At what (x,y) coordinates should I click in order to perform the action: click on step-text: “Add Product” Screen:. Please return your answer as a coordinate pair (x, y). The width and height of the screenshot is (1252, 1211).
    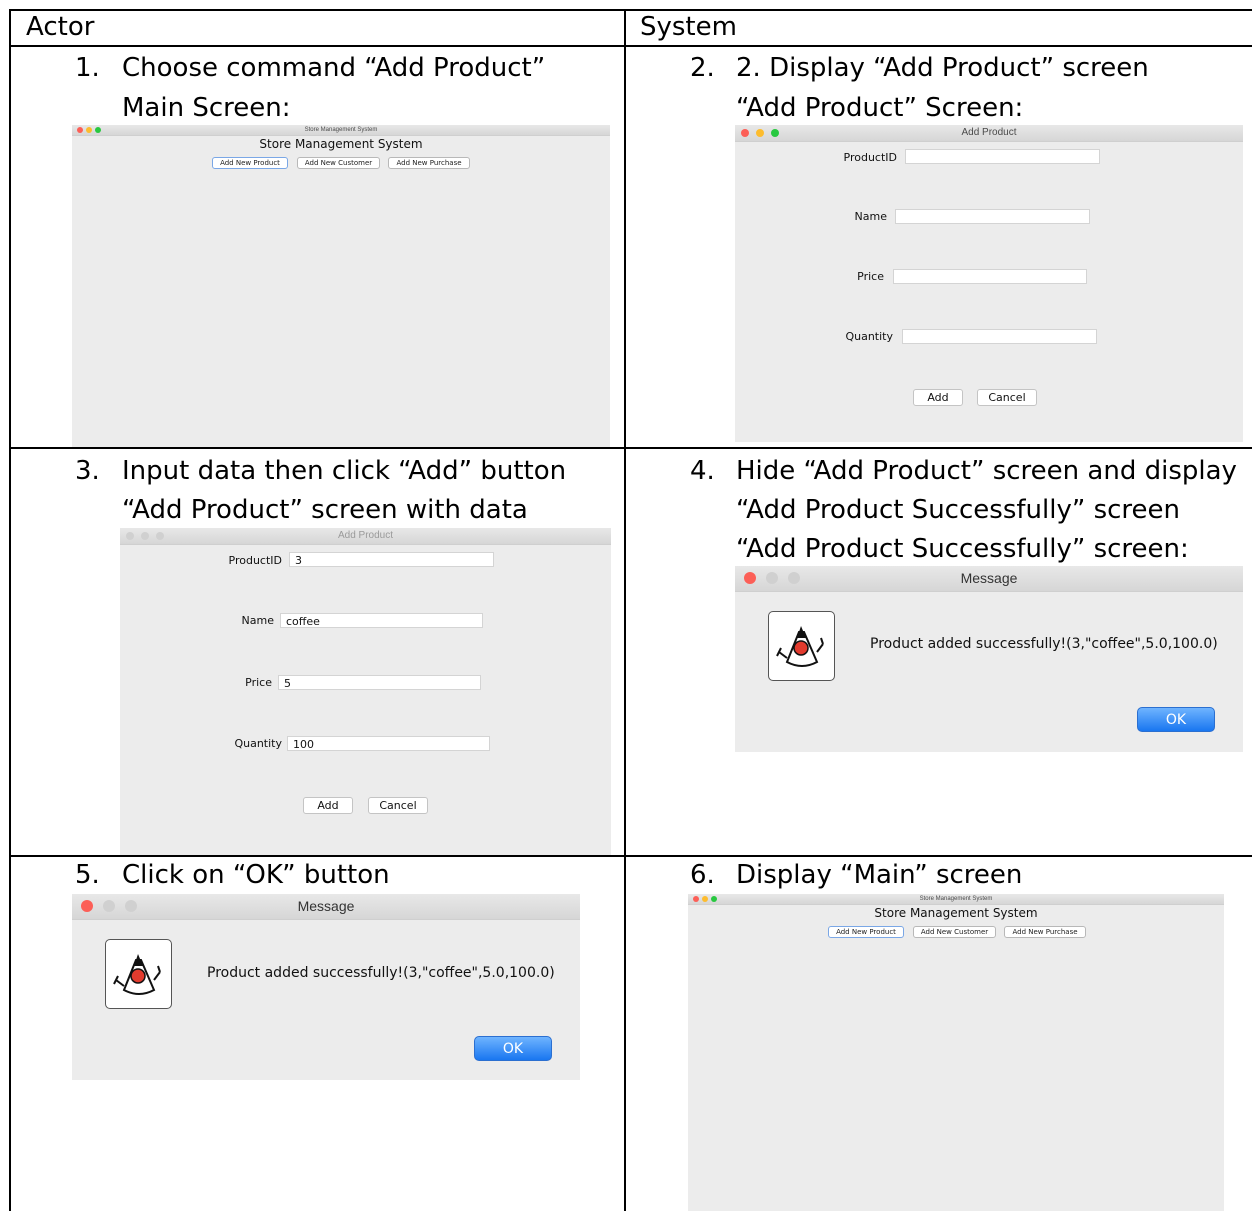
    Looking at the image, I should click on (880, 108).